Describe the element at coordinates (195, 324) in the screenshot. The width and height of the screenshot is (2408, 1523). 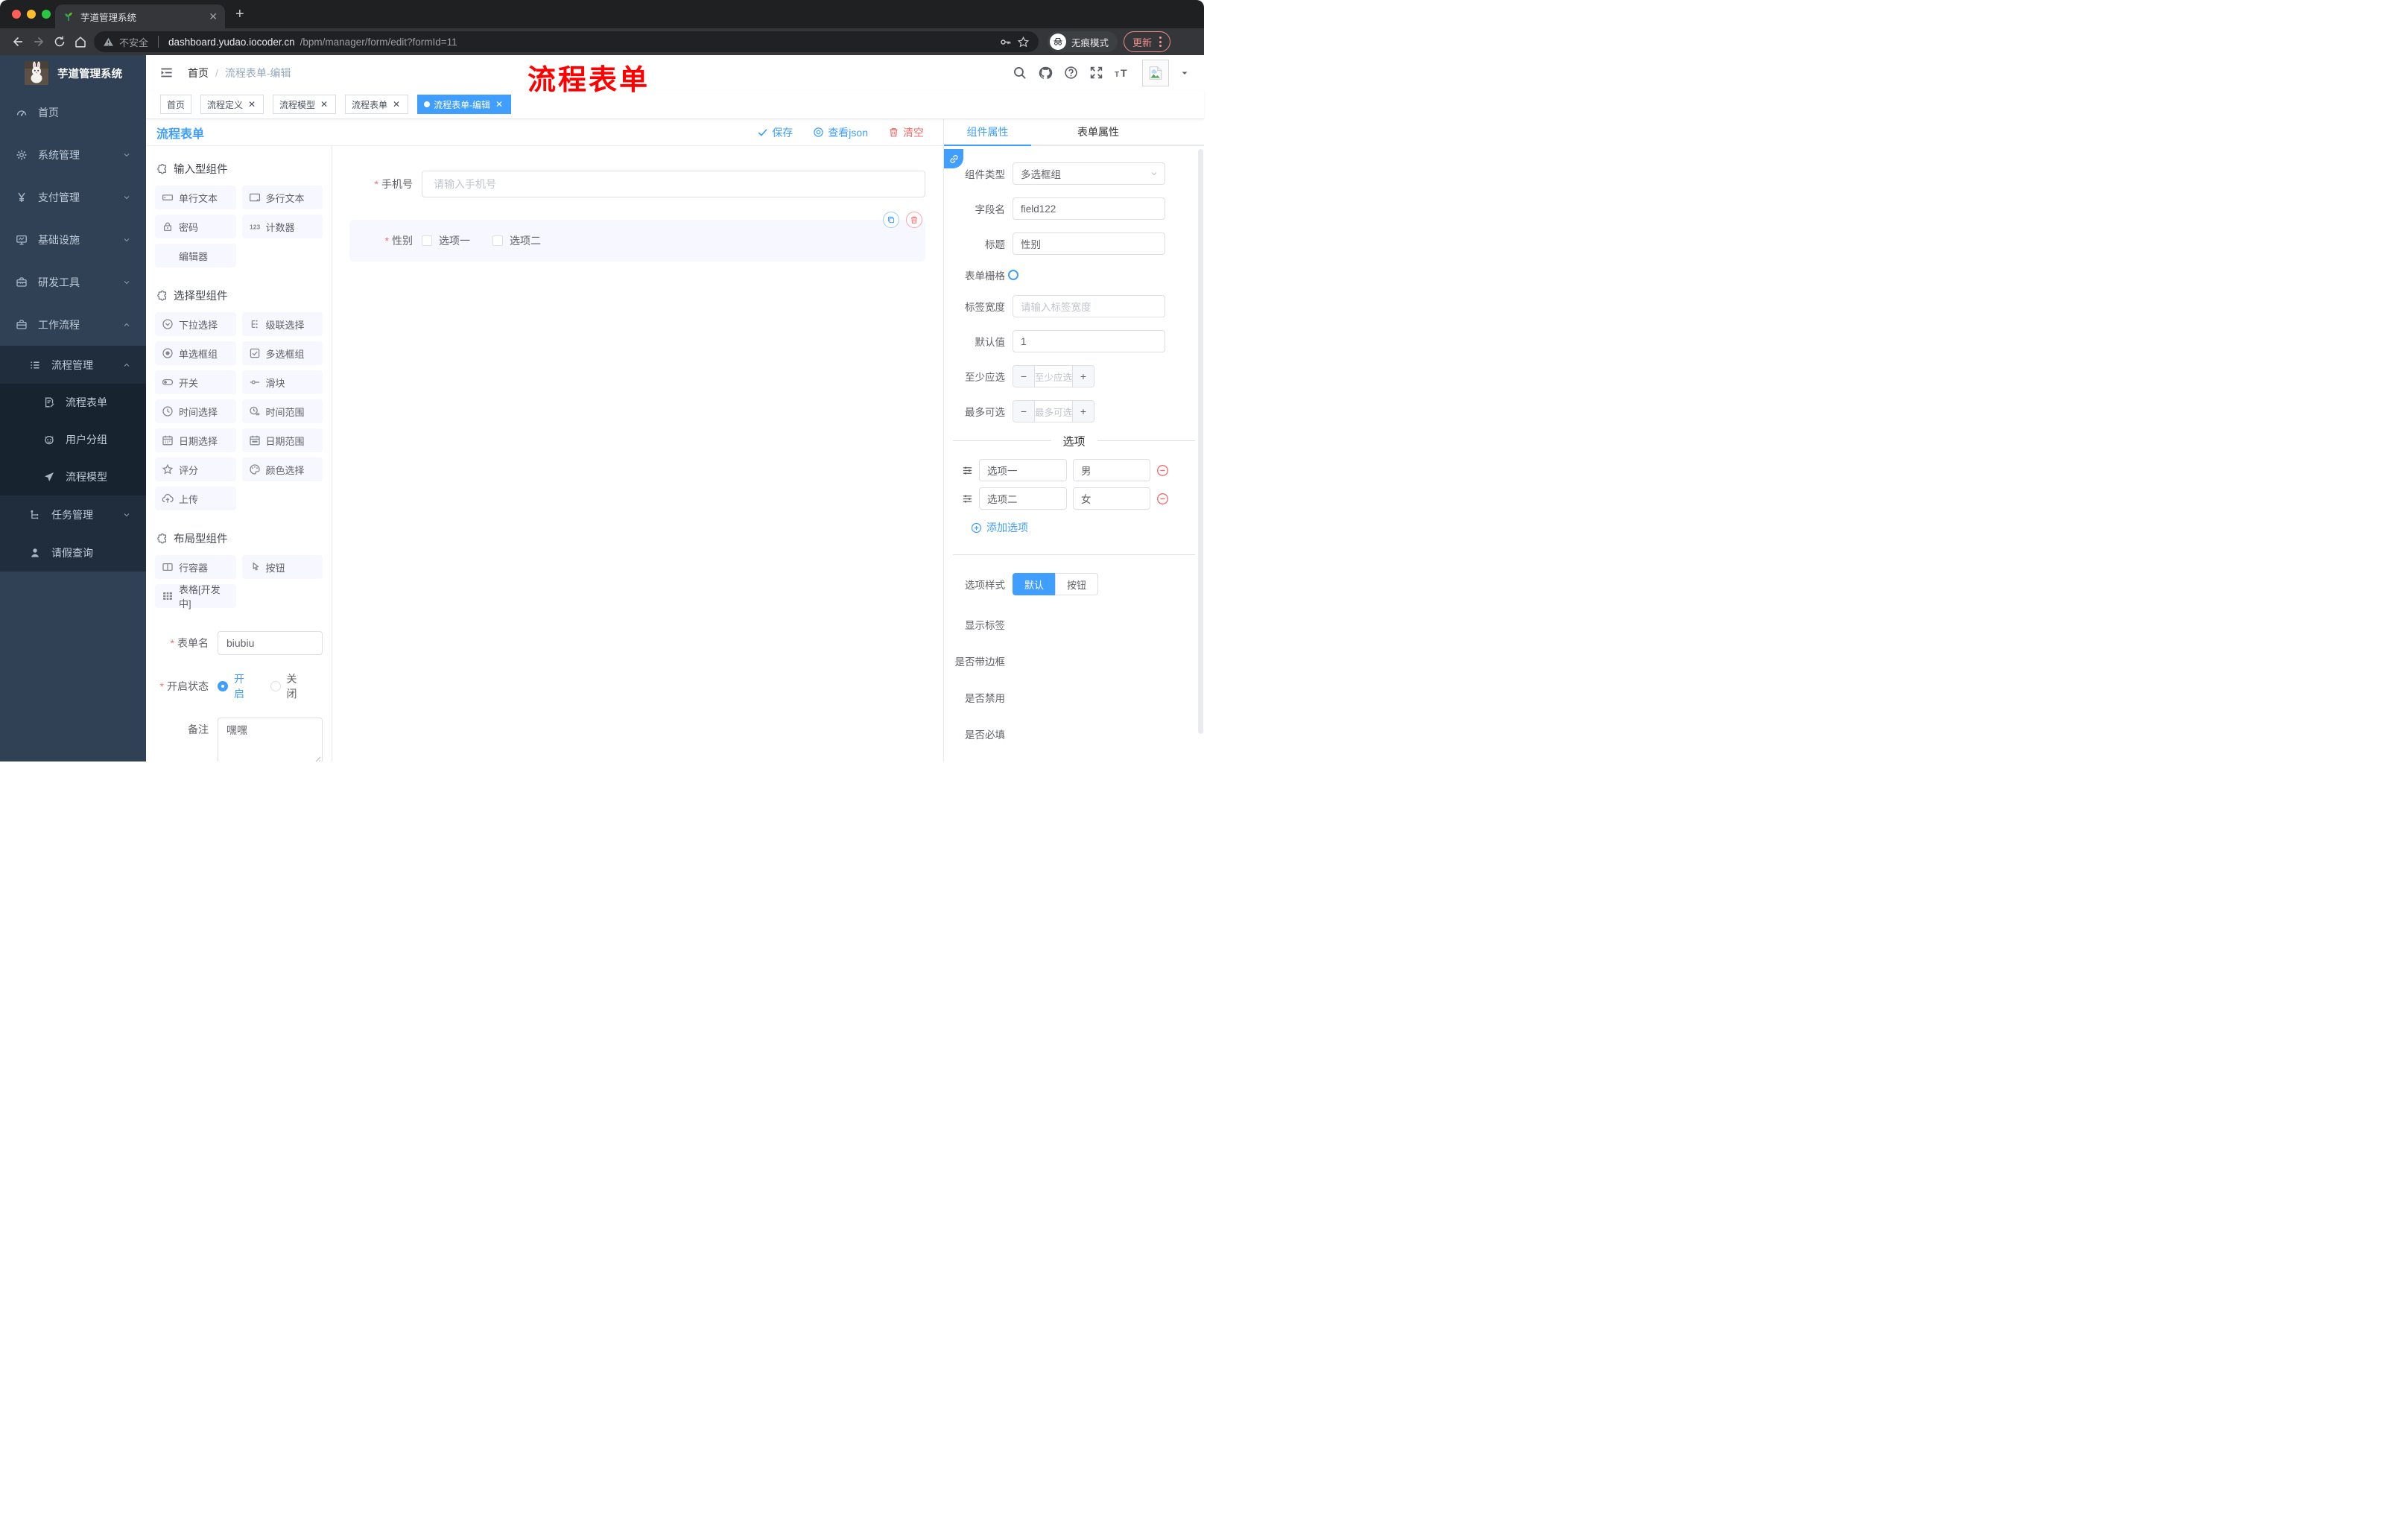
I see `component-select: 下拉选择` at that location.